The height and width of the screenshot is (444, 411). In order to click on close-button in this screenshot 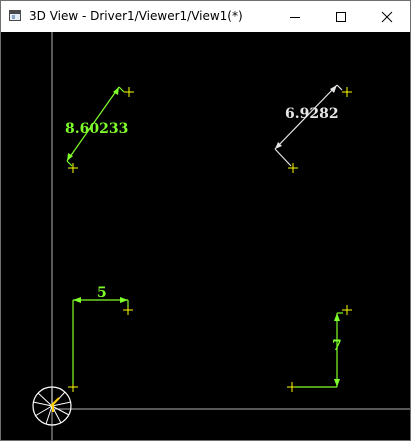, I will do `click(387, 16)`.